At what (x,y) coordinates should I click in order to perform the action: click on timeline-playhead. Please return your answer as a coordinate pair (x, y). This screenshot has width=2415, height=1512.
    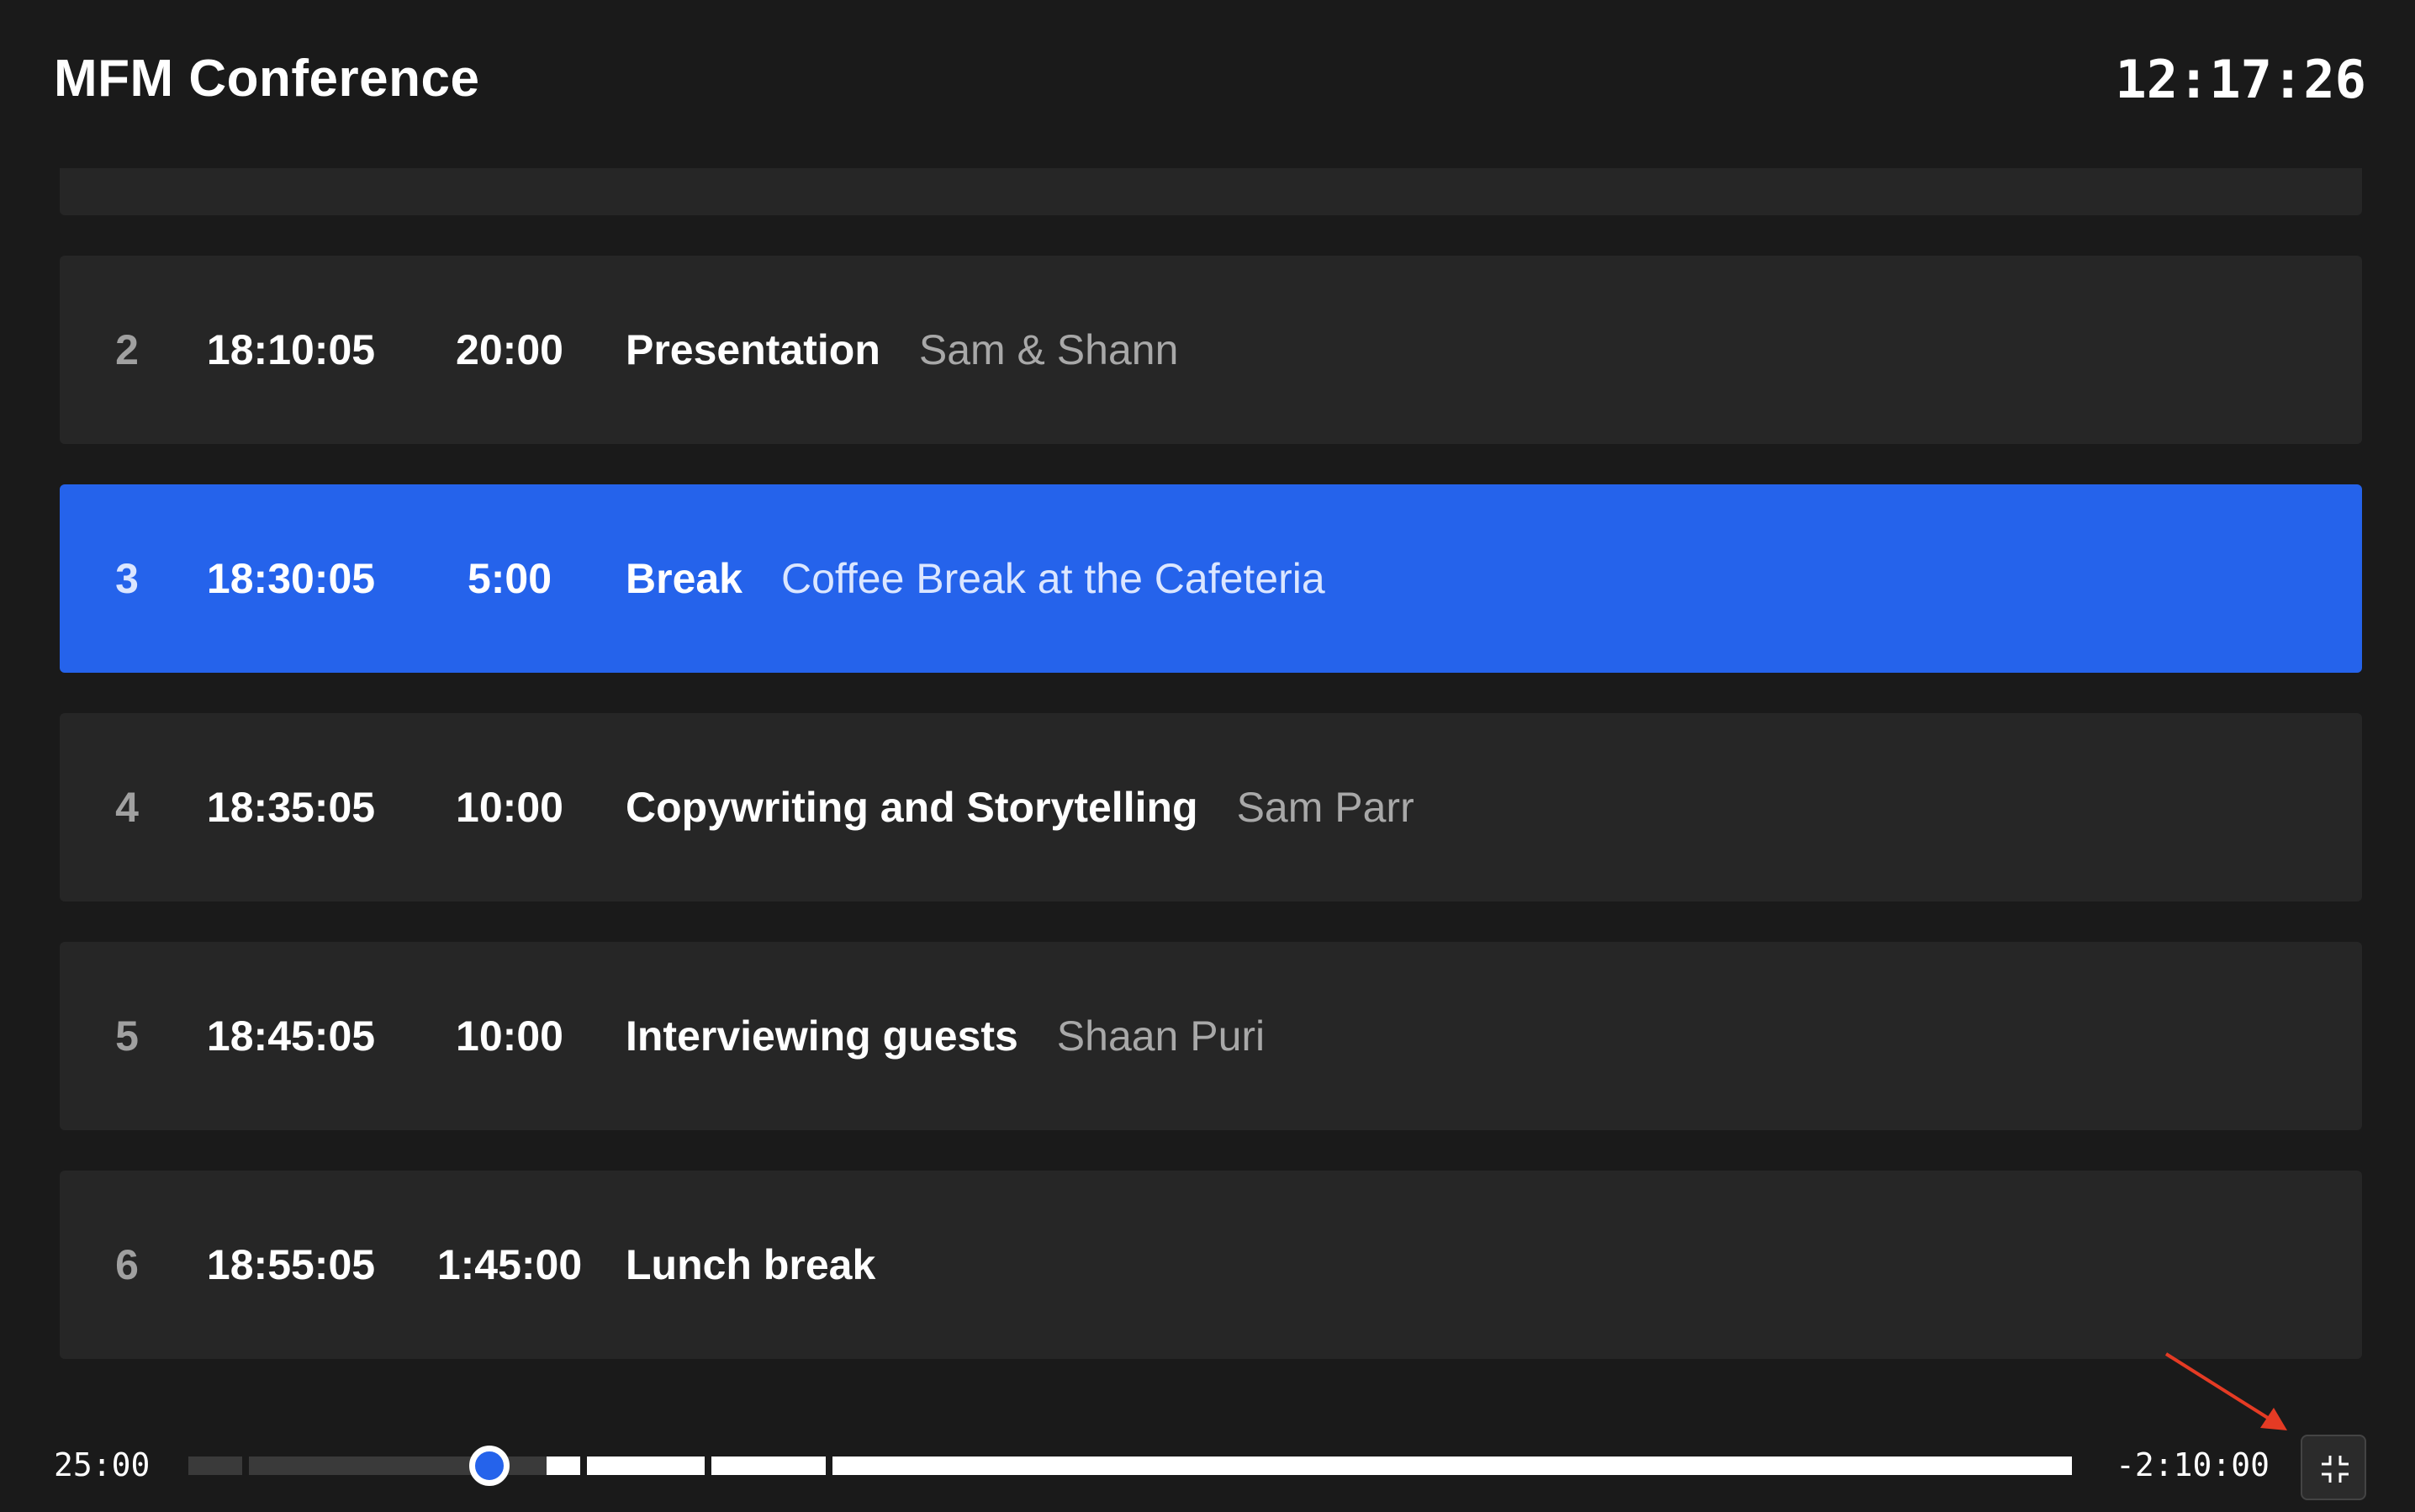
    Looking at the image, I should click on (489, 1466).